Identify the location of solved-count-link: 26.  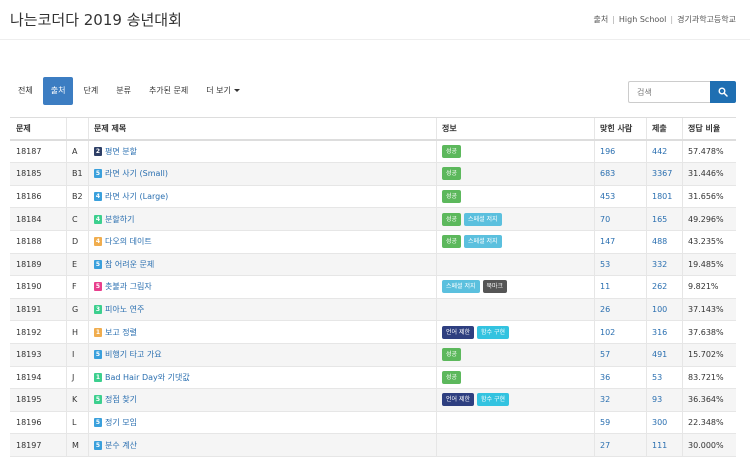
(605, 310).